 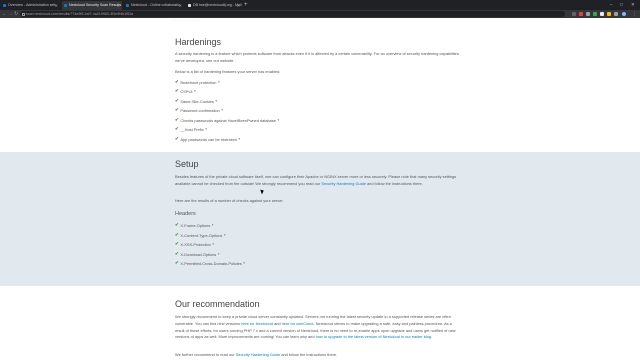 What do you see at coordinates (197, 254) in the screenshot?
I see `header-item: ✔ X-Download-Options ▾` at bounding box center [197, 254].